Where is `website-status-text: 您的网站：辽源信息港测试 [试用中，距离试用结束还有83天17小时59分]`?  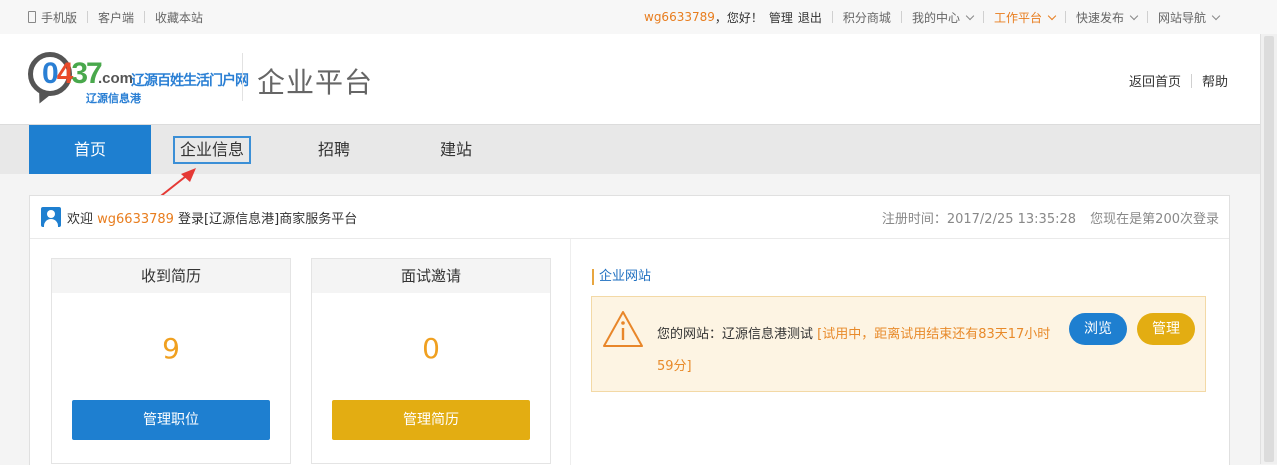
website-status-text: 您的网站：辽源信息港测试 [试用中，距离试用结束还有83天17小时59分] is located at coordinates (857, 351).